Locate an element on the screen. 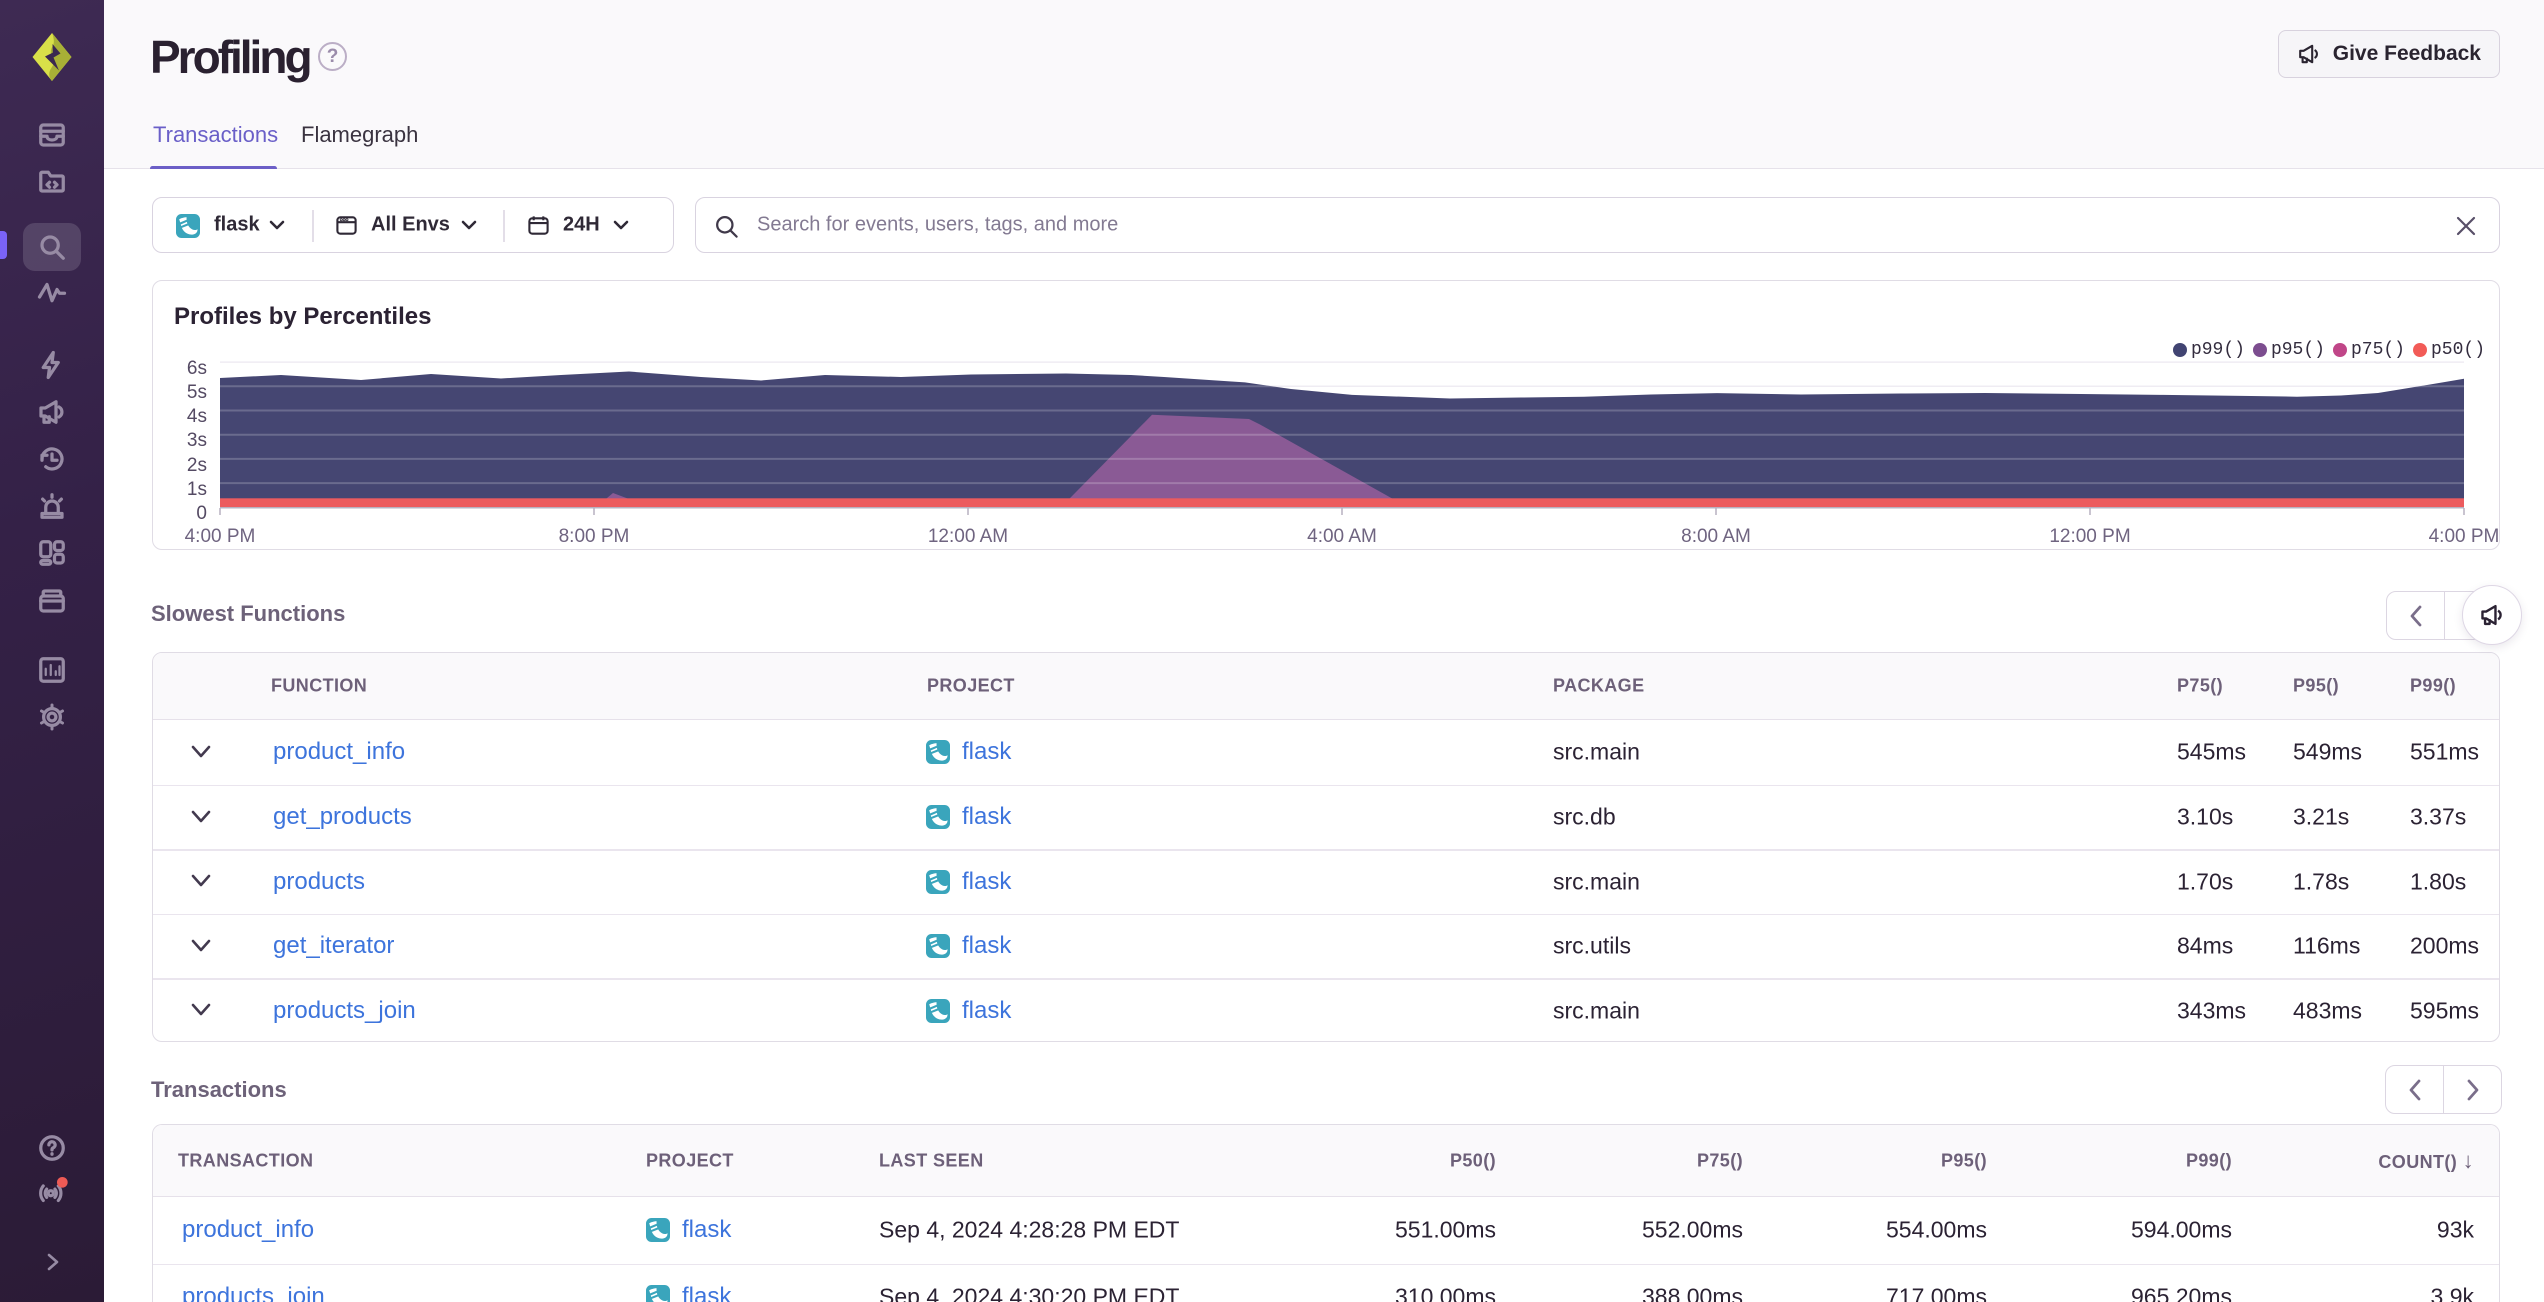 This screenshot has width=2544, height=1302. svg-text: 2s is located at coordinates (197, 465).